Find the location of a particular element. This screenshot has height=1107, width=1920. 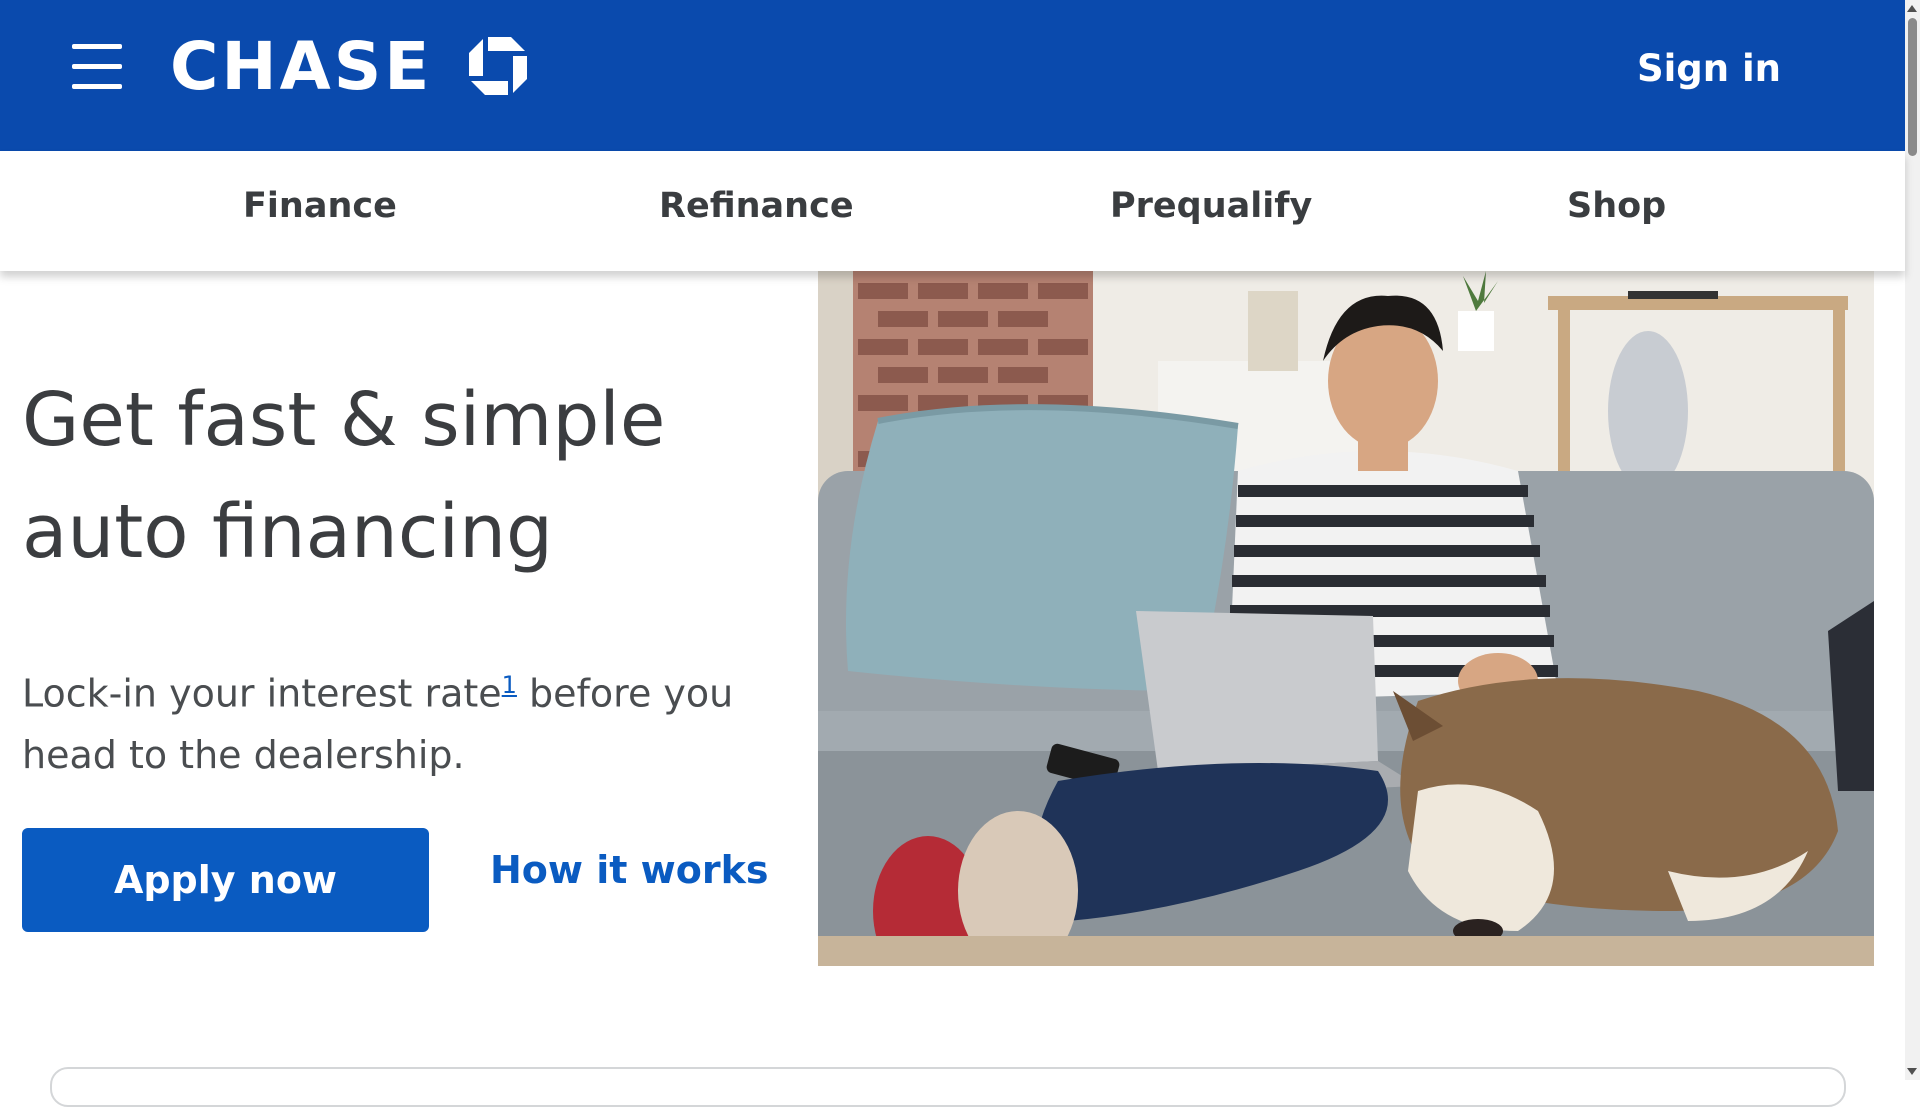

subnav-refinance: Refinance is located at coordinates (756, 206).